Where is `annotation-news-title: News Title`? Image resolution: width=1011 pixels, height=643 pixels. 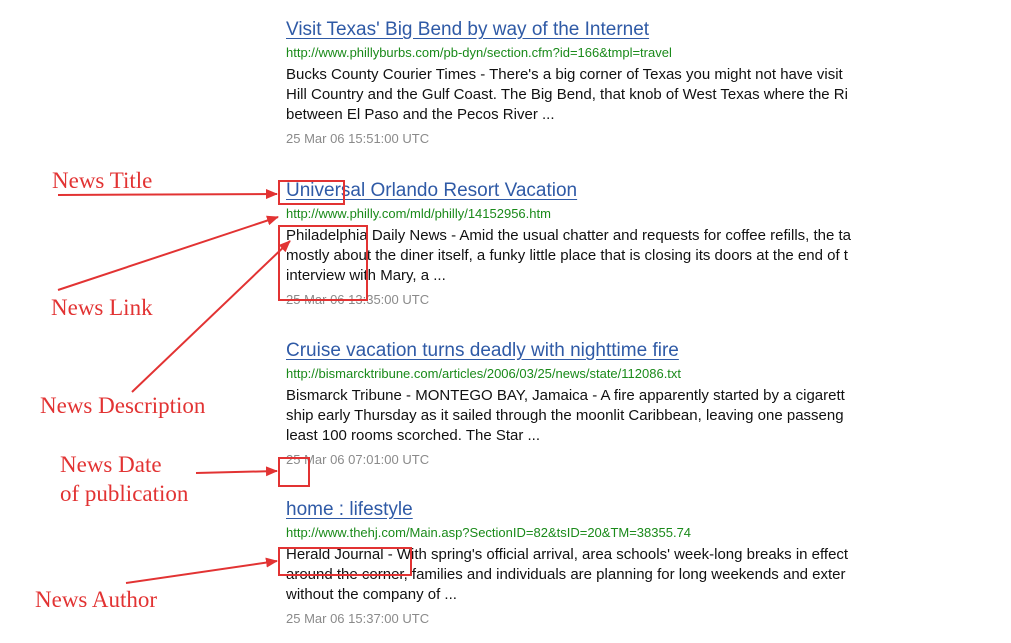 annotation-news-title: News Title is located at coordinates (102, 180).